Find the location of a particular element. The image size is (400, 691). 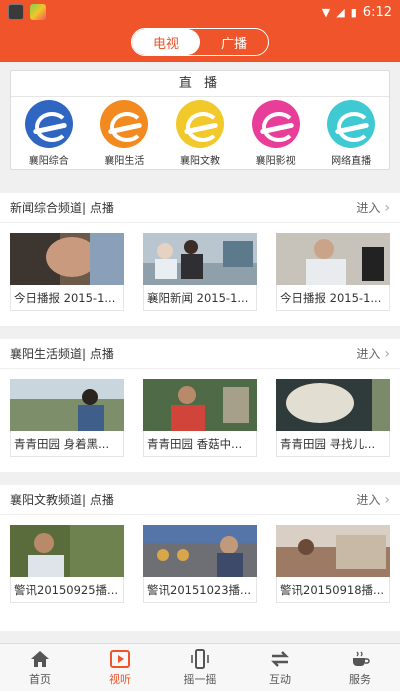

wifi-icon: ▼ is located at coordinates (326, 12).